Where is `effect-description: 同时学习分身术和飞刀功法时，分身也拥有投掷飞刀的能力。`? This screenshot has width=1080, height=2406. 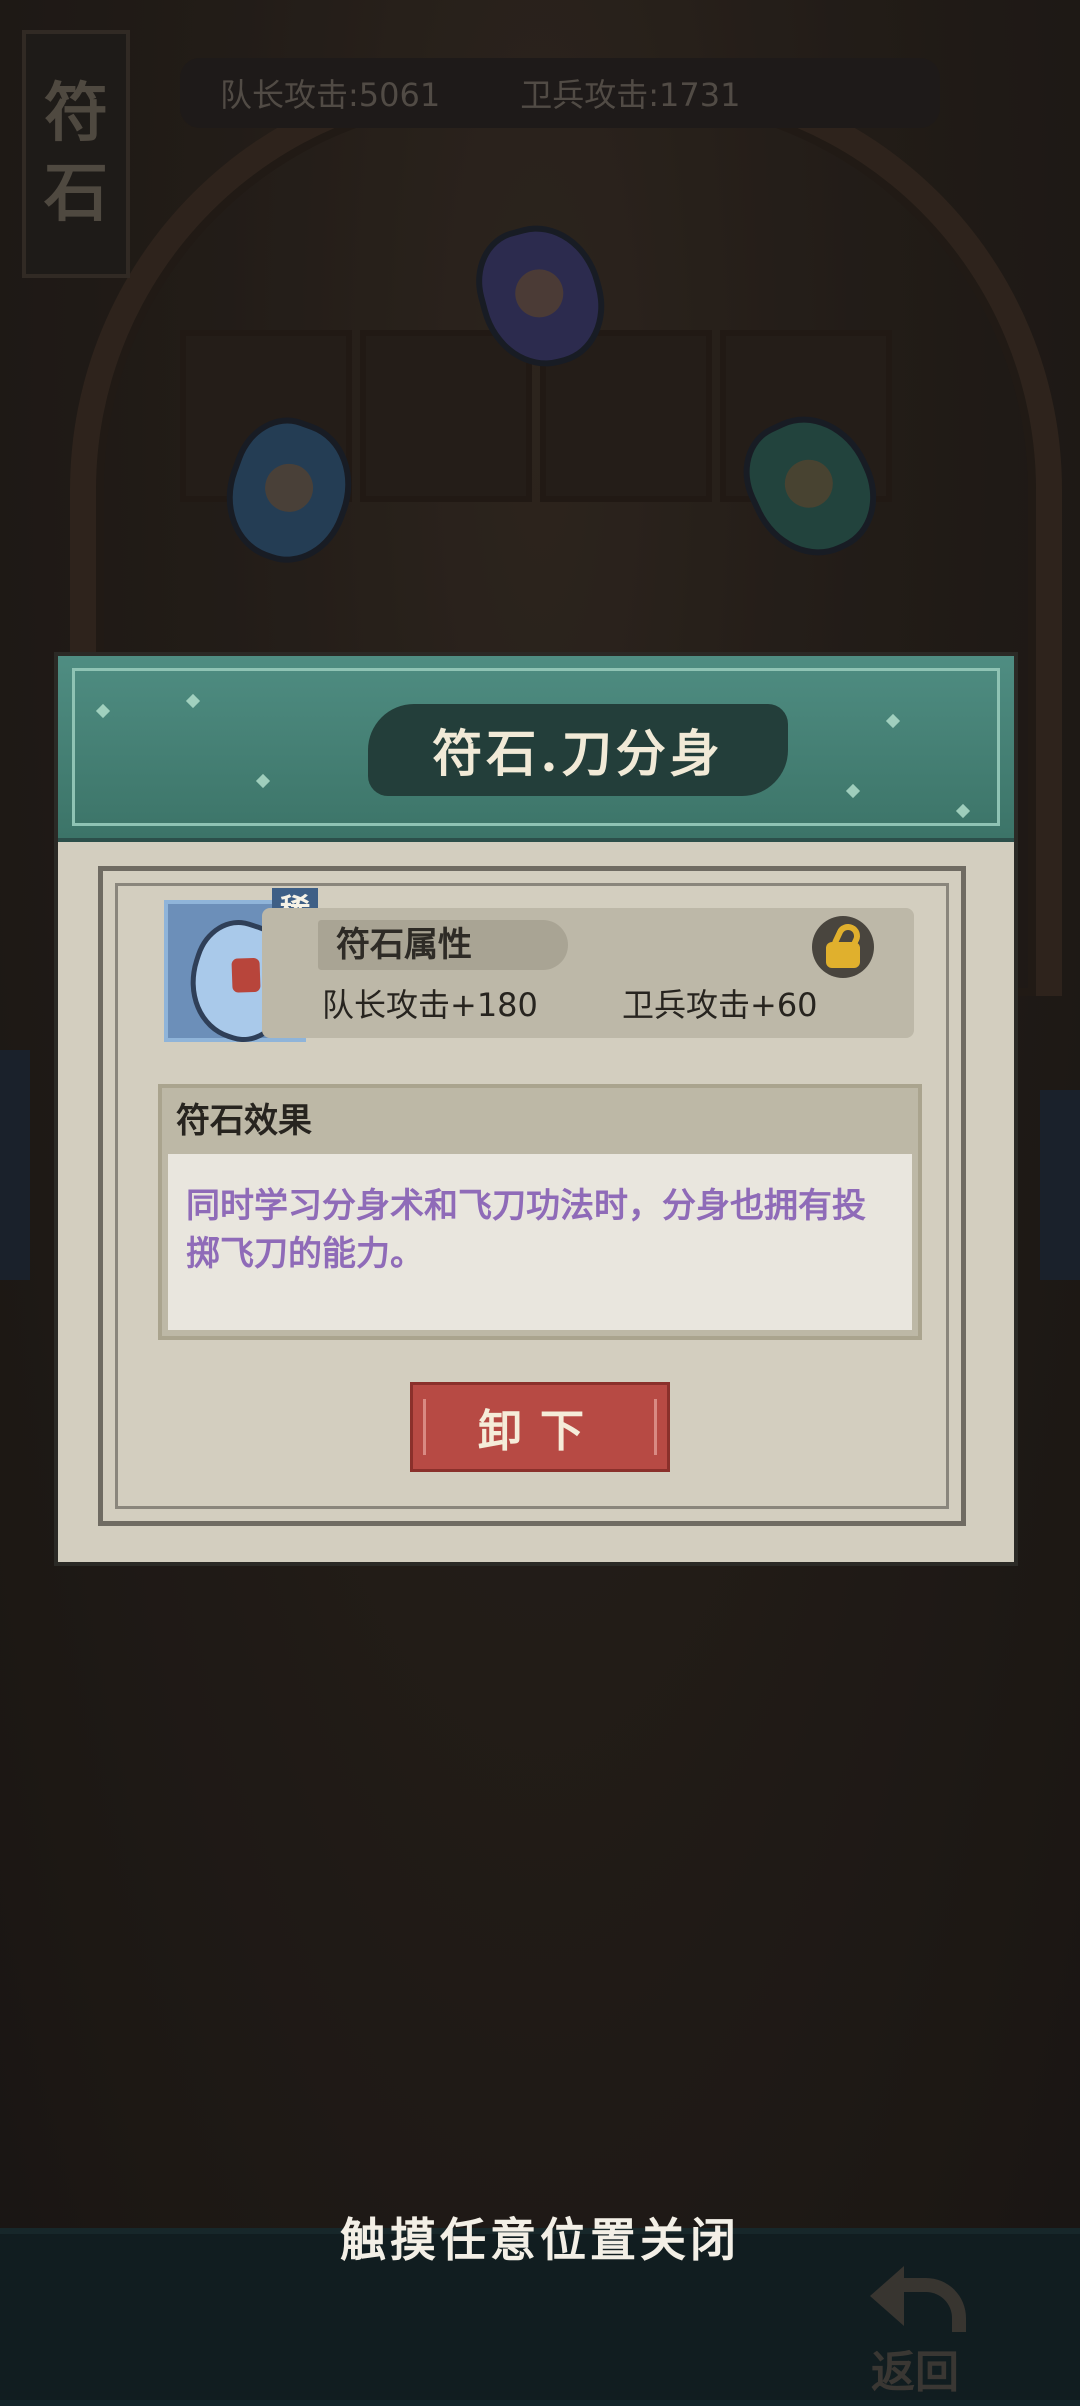 effect-description: 同时学习分身术和飞刀功法时，分身也拥有投掷飞刀的能力。 is located at coordinates (540, 1242).